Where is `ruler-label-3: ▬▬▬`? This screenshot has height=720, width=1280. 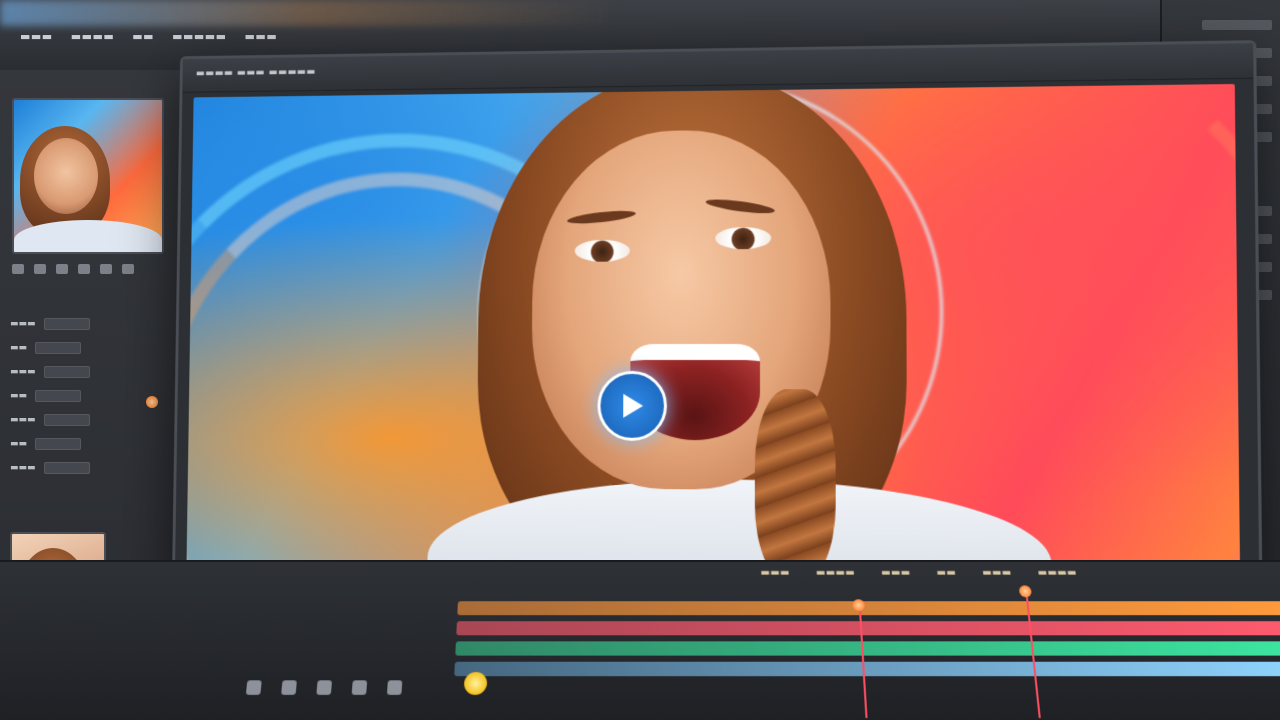
ruler-label-3: ▬▬▬ is located at coordinates (895, 573).